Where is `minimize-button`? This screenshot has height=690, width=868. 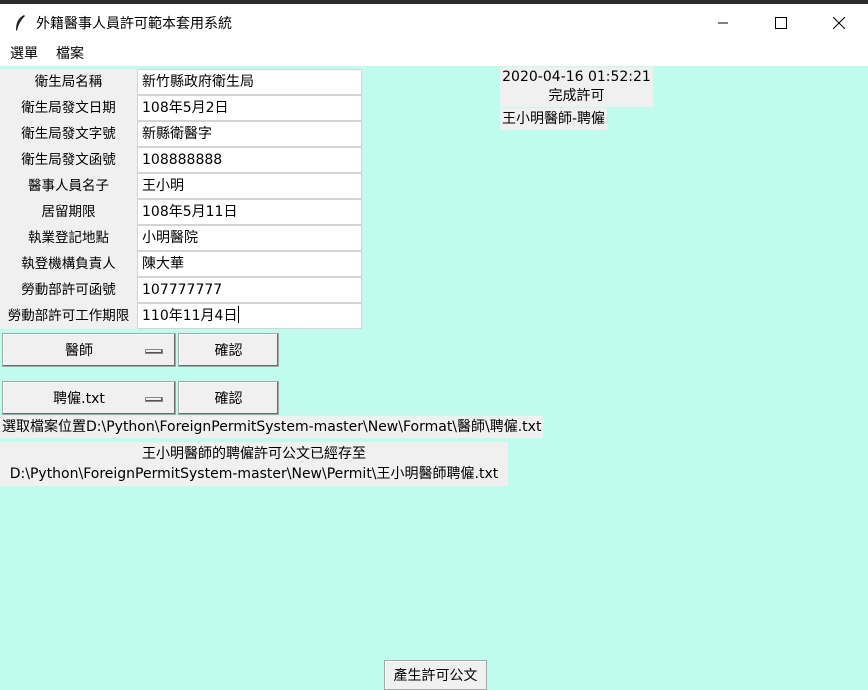 minimize-button is located at coordinates (723, 23).